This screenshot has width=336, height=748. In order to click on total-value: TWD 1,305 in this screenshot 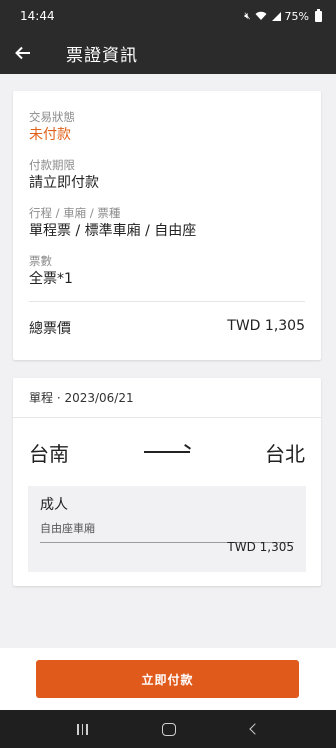, I will do `click(266, 326)`.